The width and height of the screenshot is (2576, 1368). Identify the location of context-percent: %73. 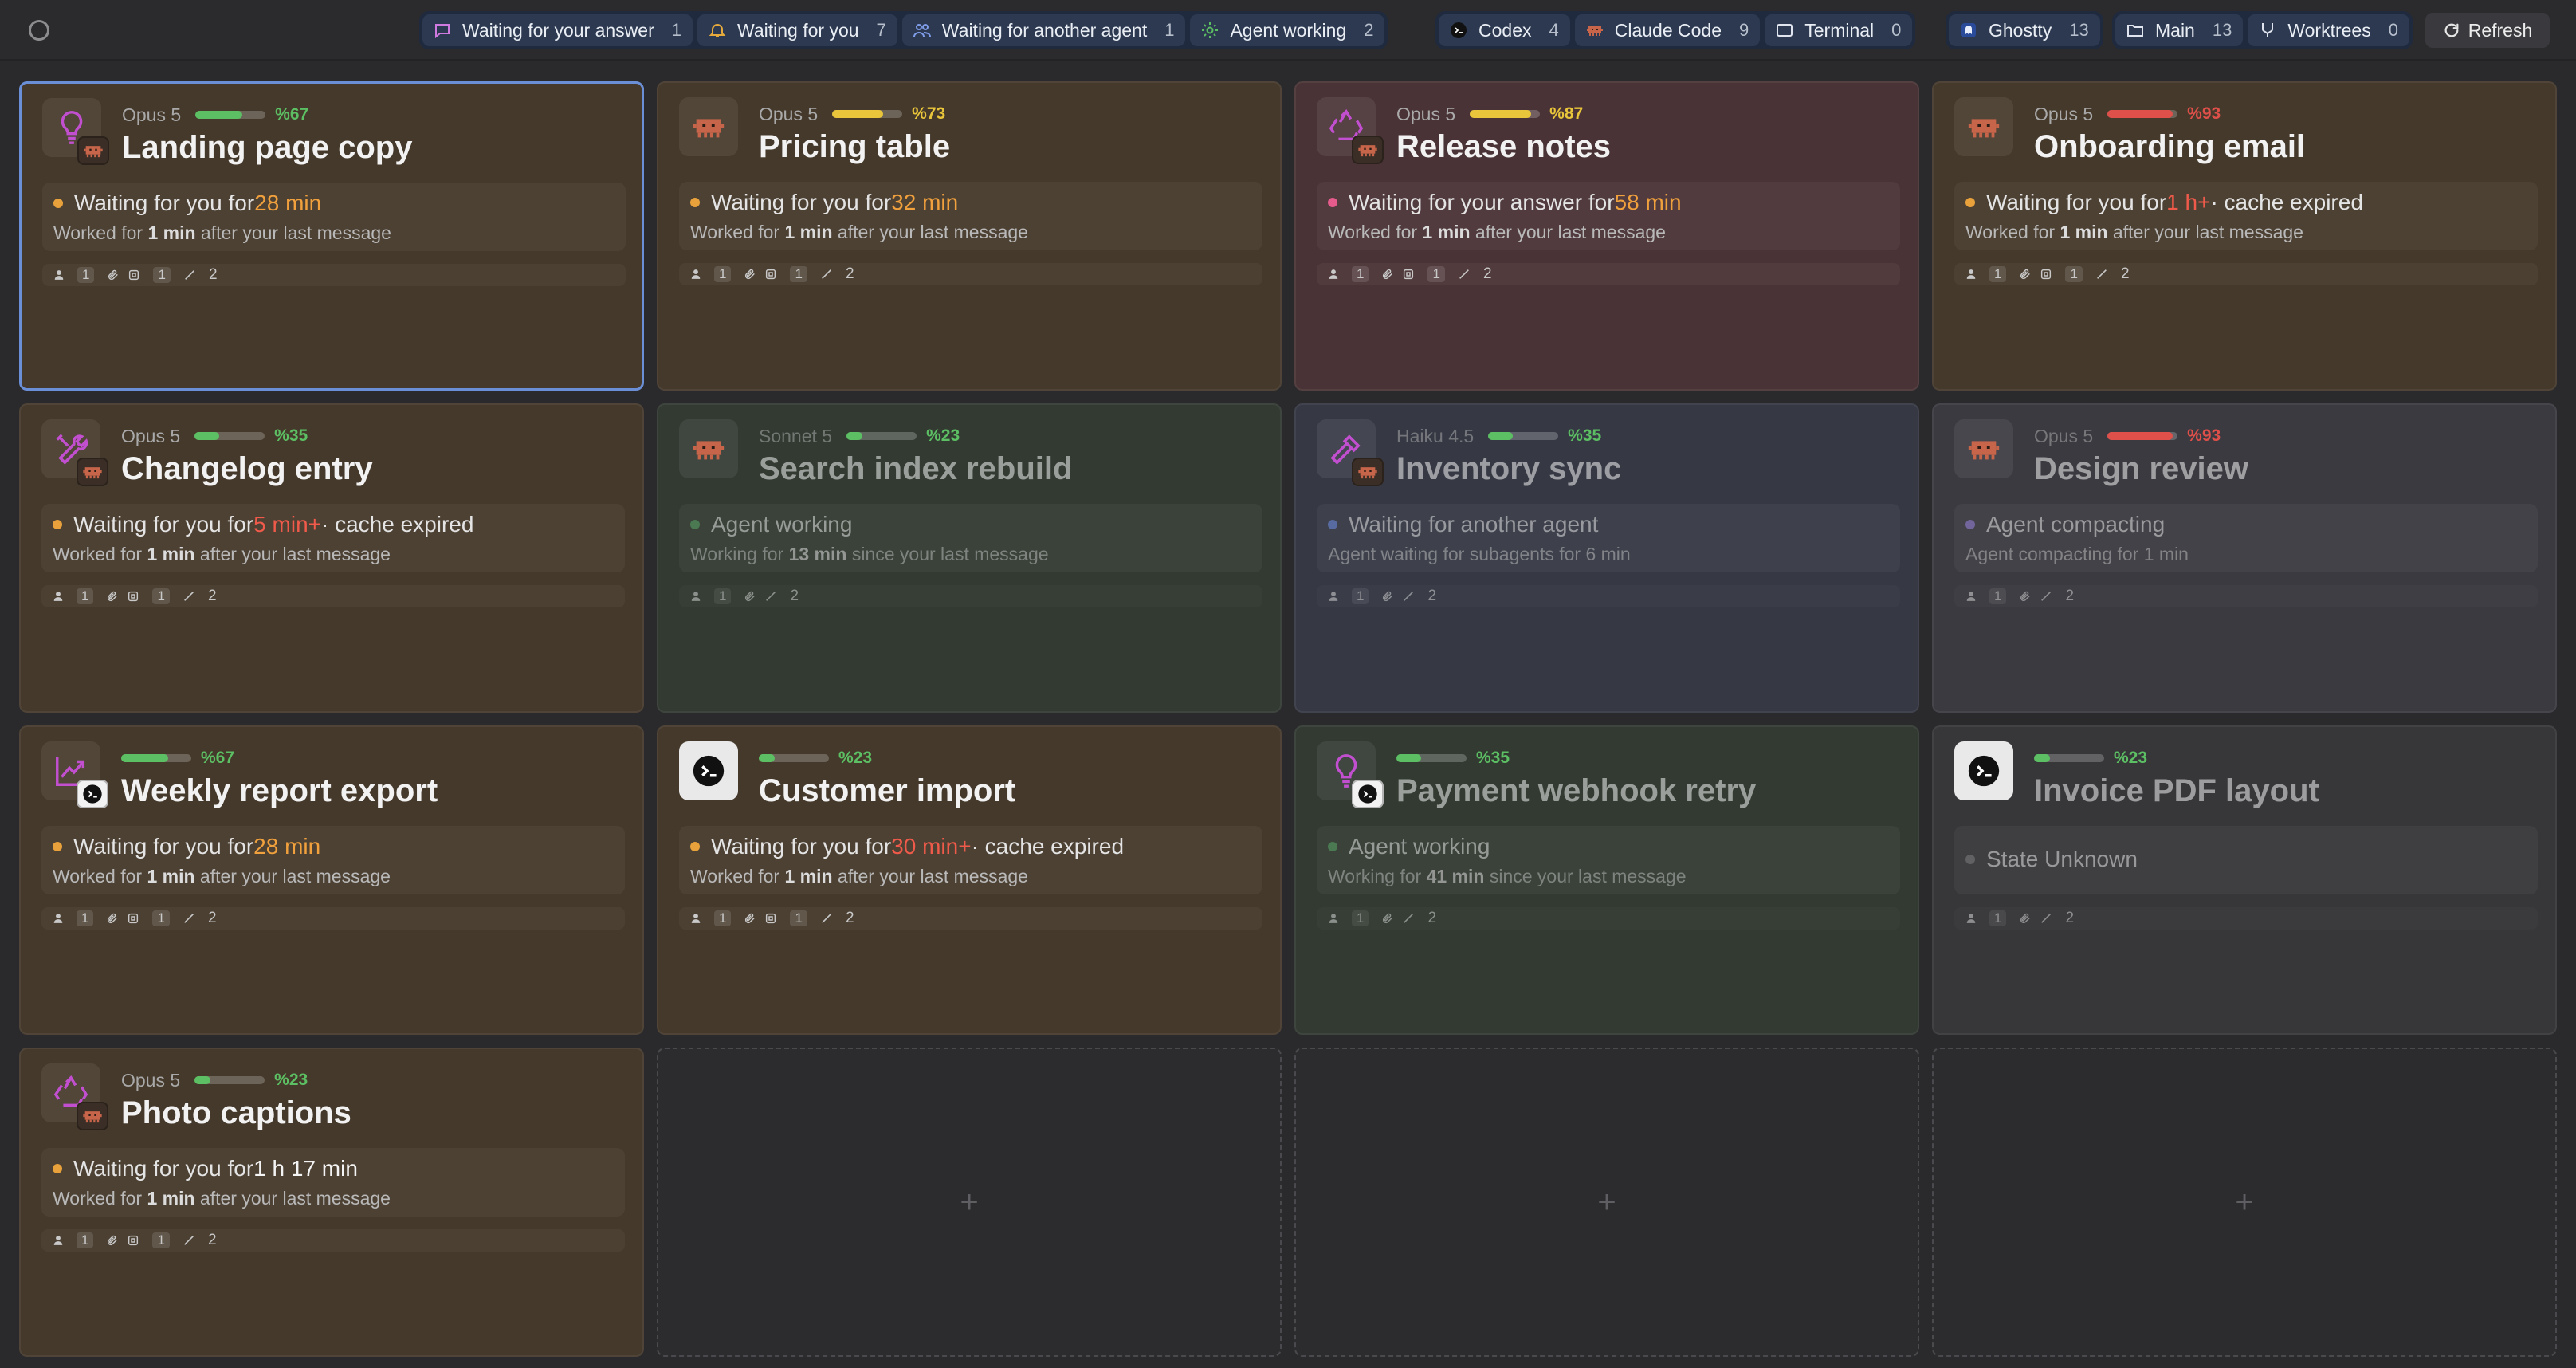
(929, 113).